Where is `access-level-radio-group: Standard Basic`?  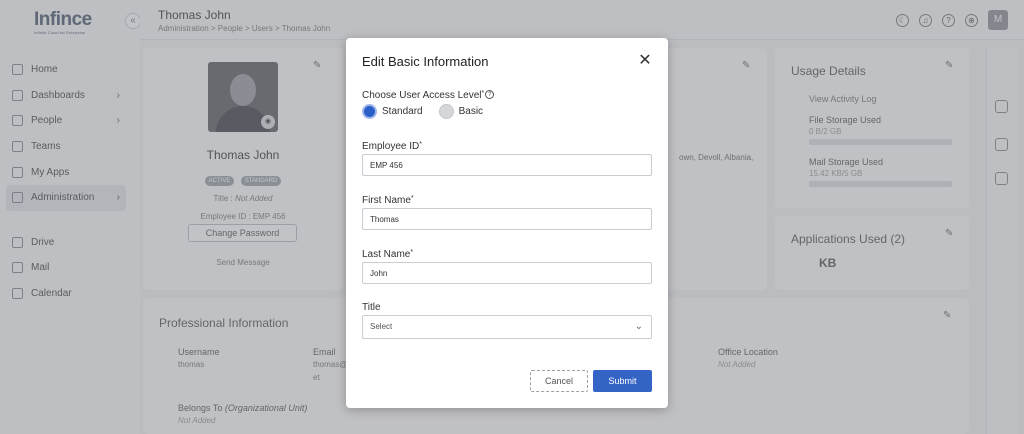
access-level-radio-group: Standard Basic is located at coordinates (430, 111).